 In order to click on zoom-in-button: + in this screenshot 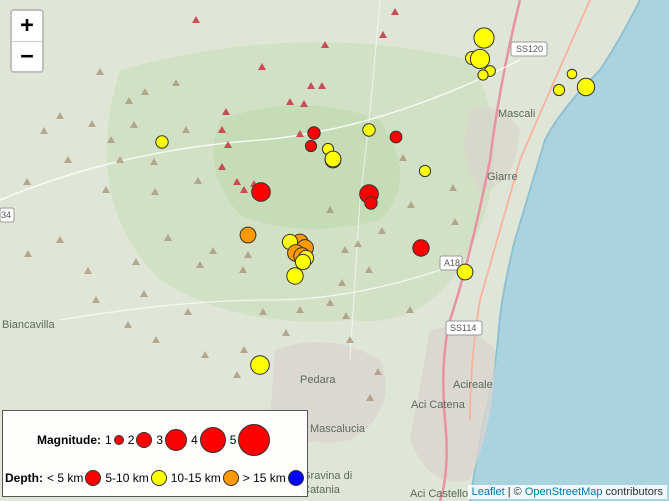, I will do `click(27, 26)`.